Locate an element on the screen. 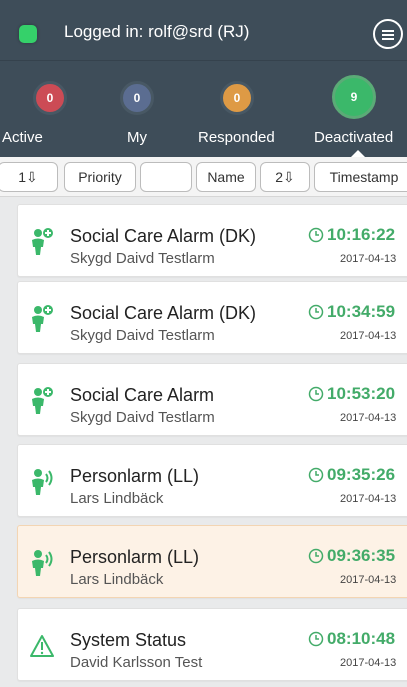  my-label: My is located at coordinates (137, 137).